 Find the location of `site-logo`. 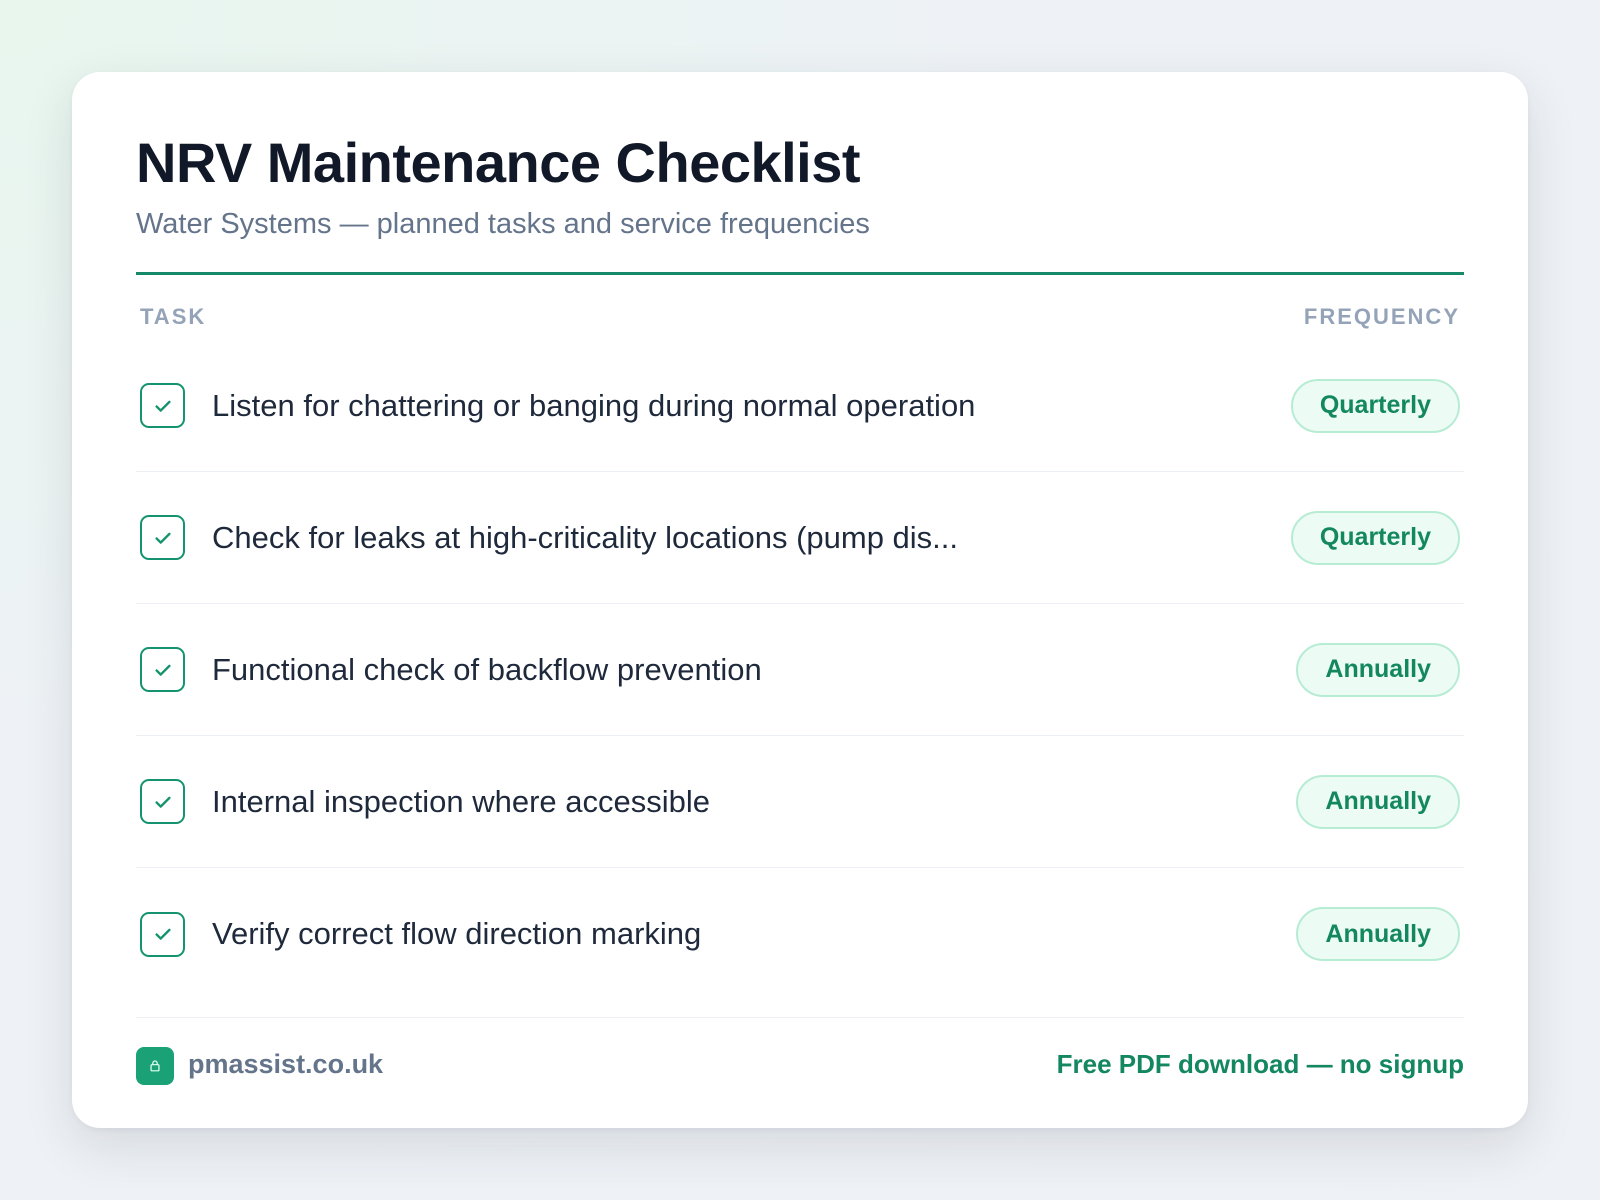

site-logo is located at coordinates (155, 1066).